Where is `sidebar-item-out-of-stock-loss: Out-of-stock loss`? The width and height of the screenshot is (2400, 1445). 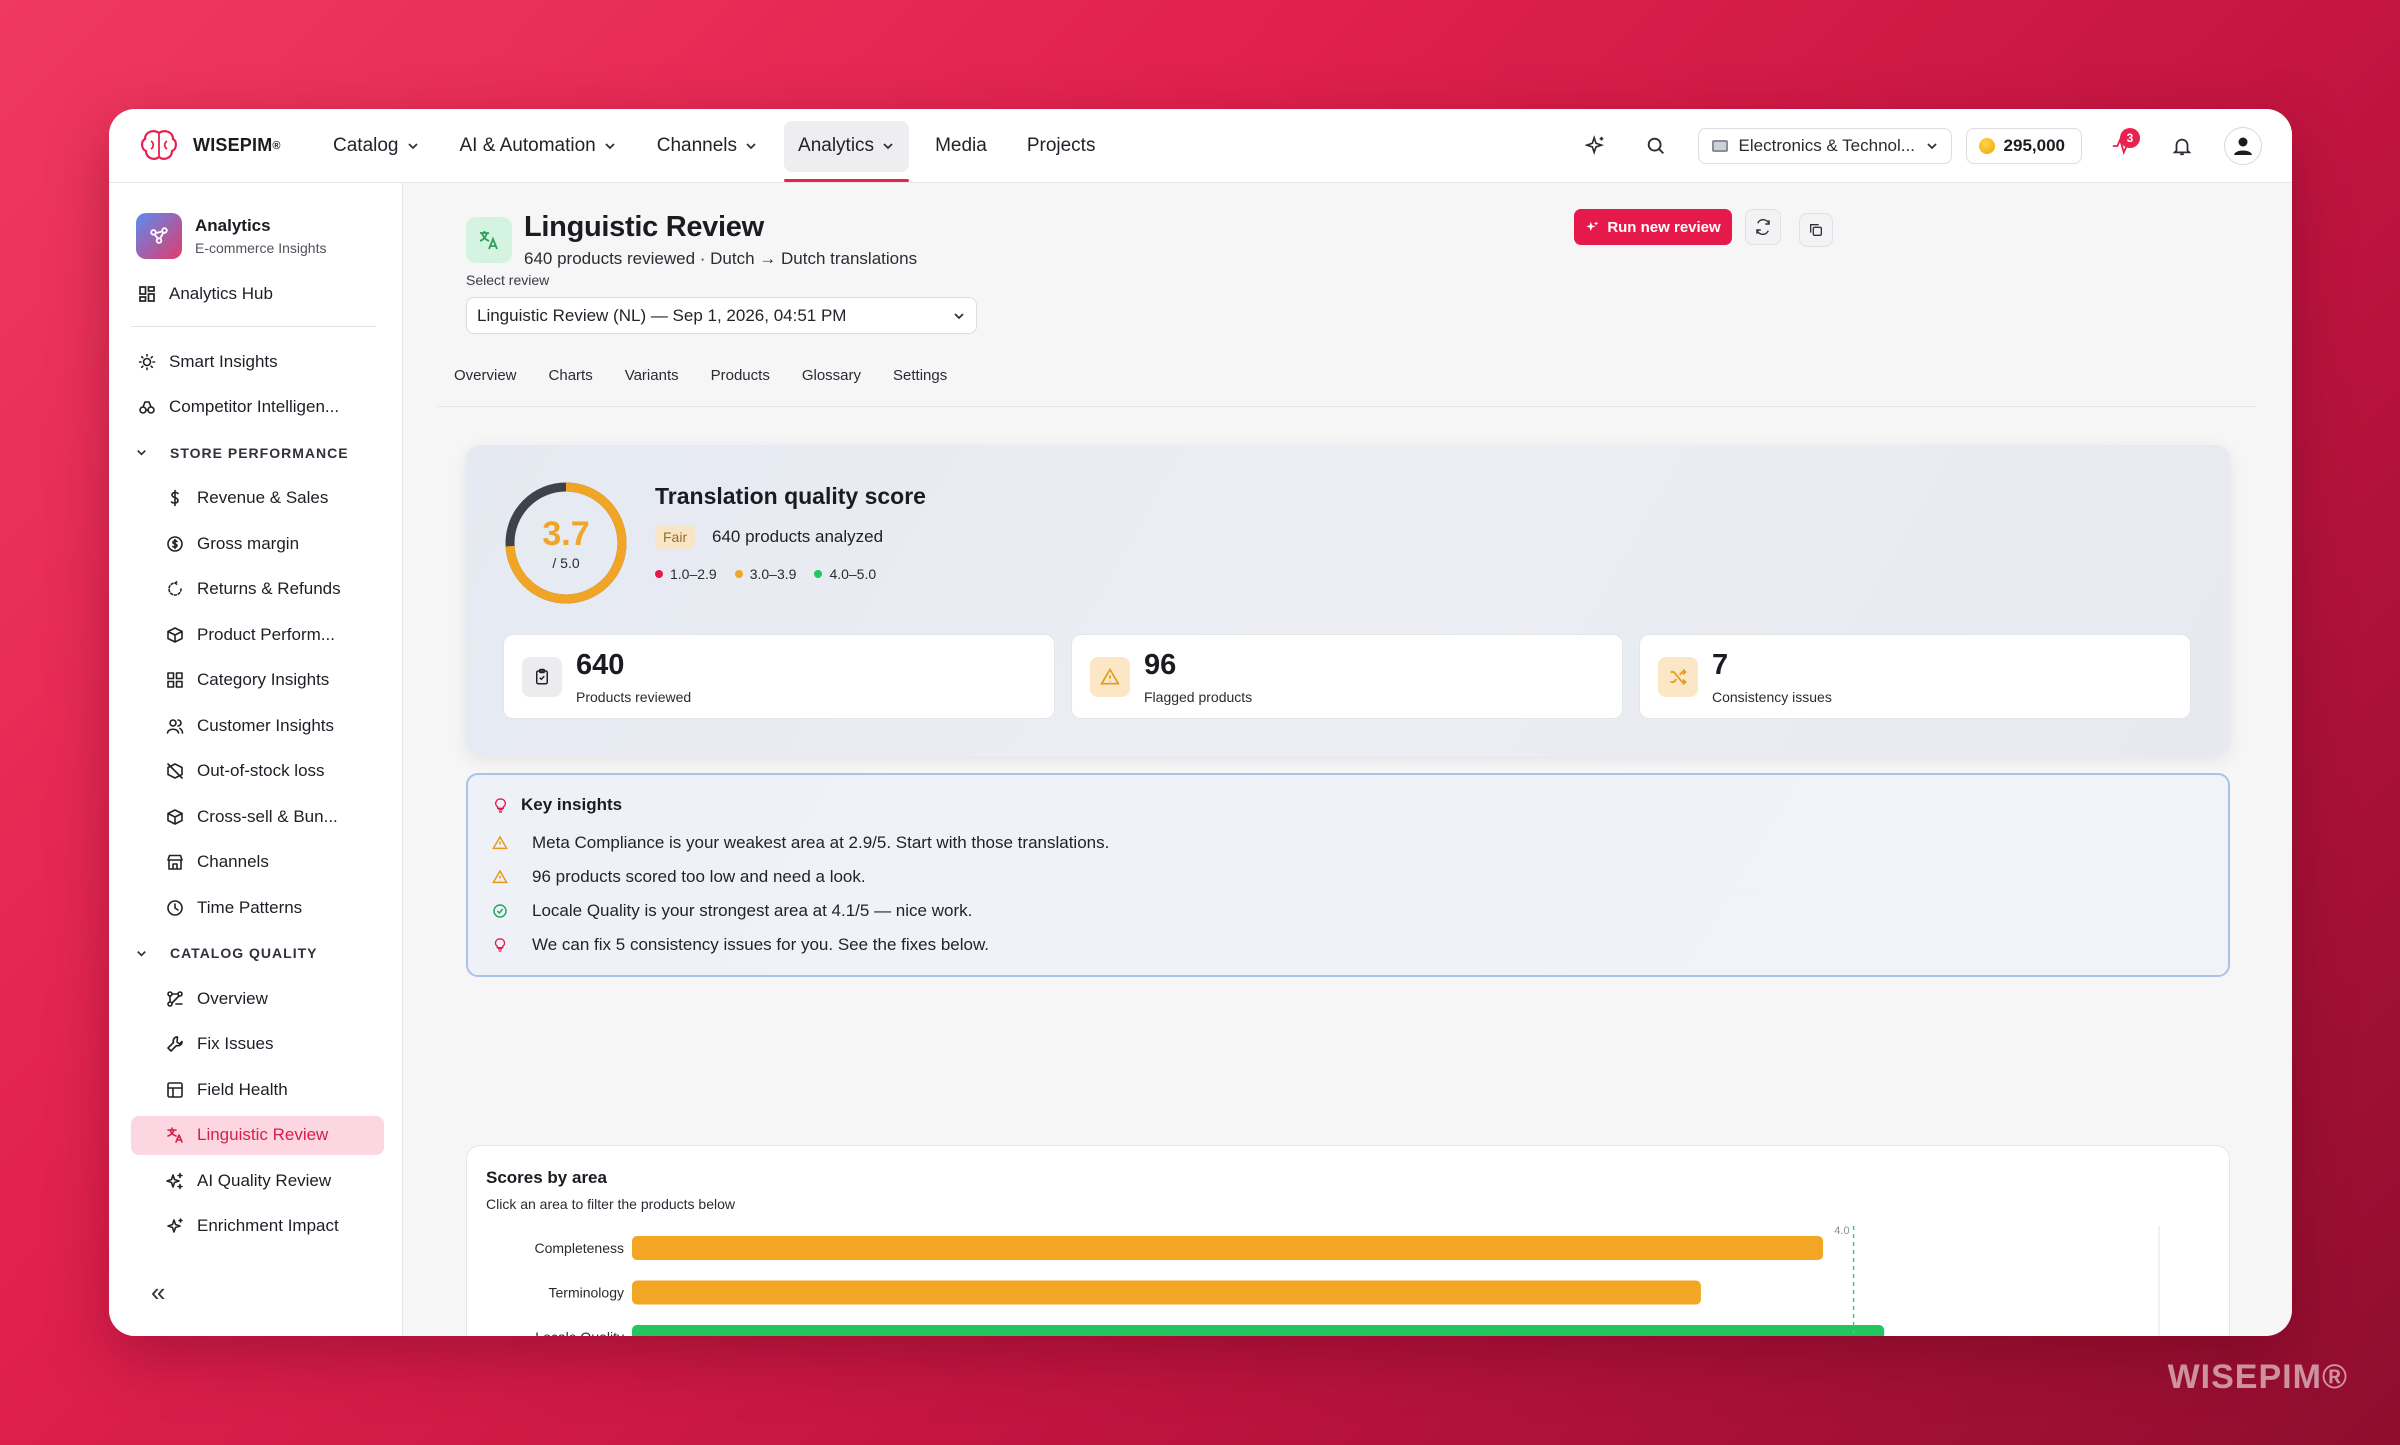 sidebar-item-out-of-stock-loss: Out-of-stock loss is located at coordinates (255, 772).